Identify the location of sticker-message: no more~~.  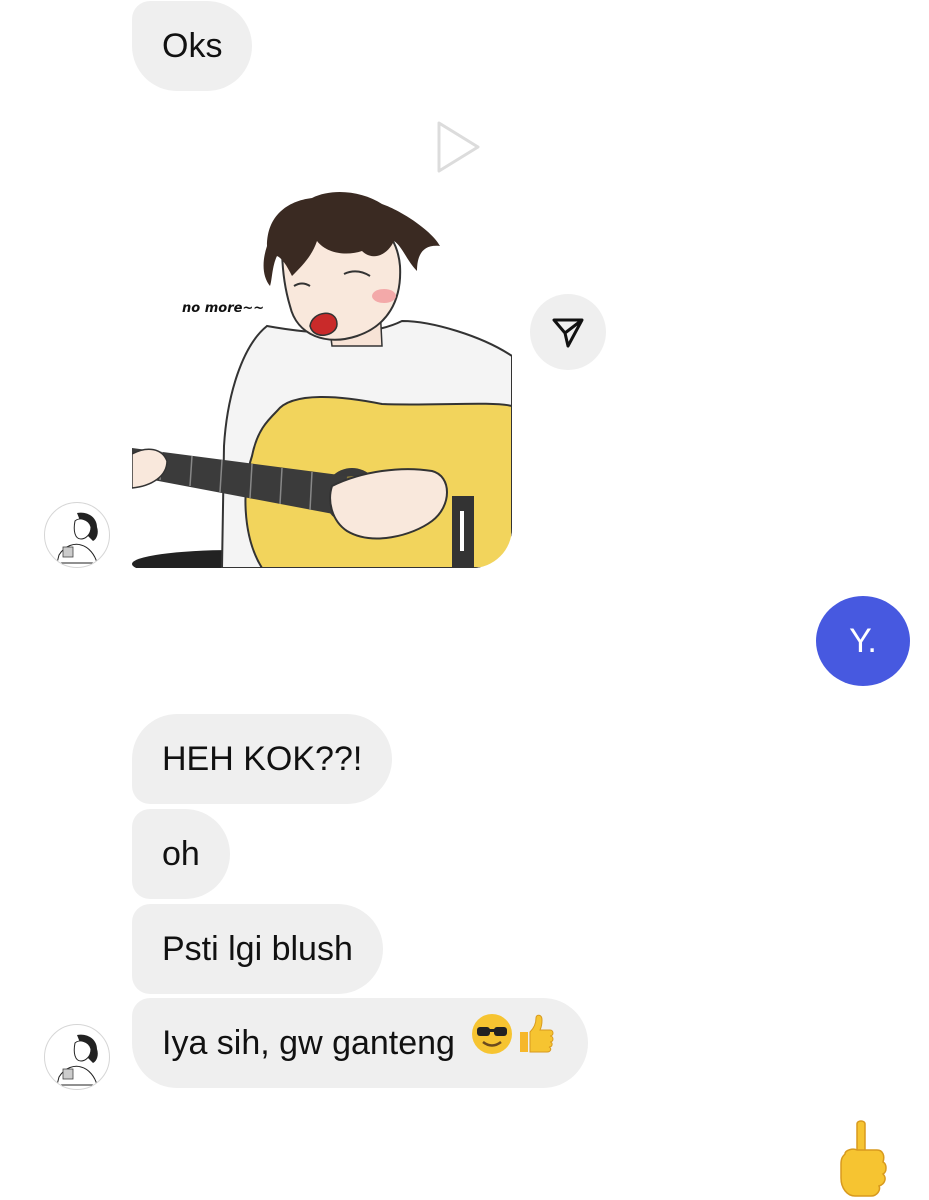
(322, 377).